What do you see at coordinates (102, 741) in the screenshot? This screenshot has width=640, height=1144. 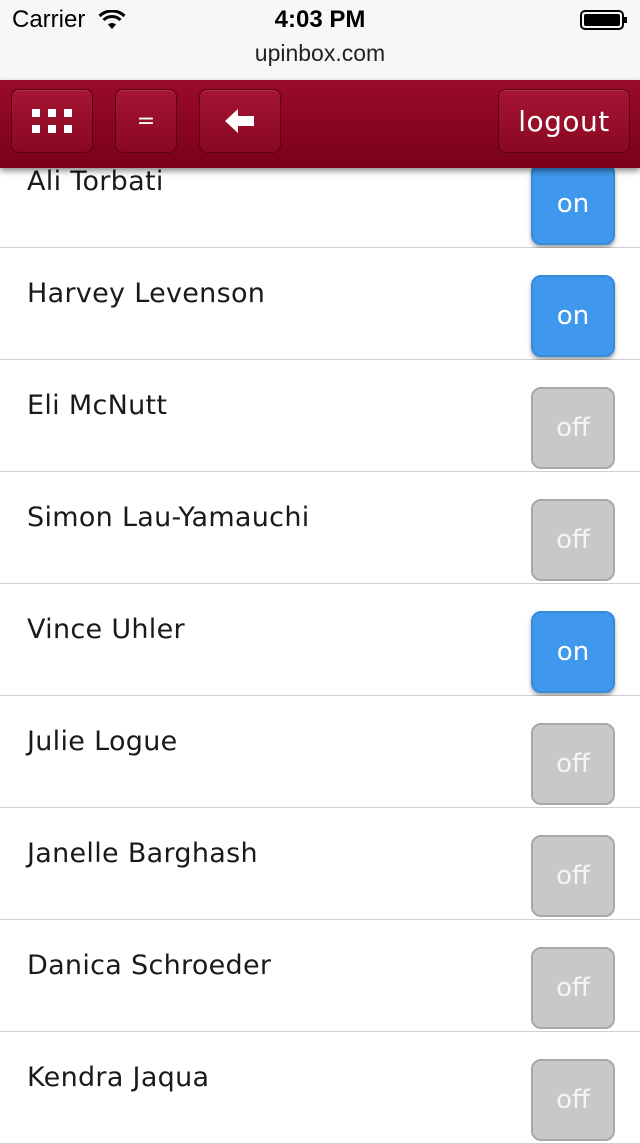 I see `contact-name: Julie Logue` at bounding box center [102, 741].